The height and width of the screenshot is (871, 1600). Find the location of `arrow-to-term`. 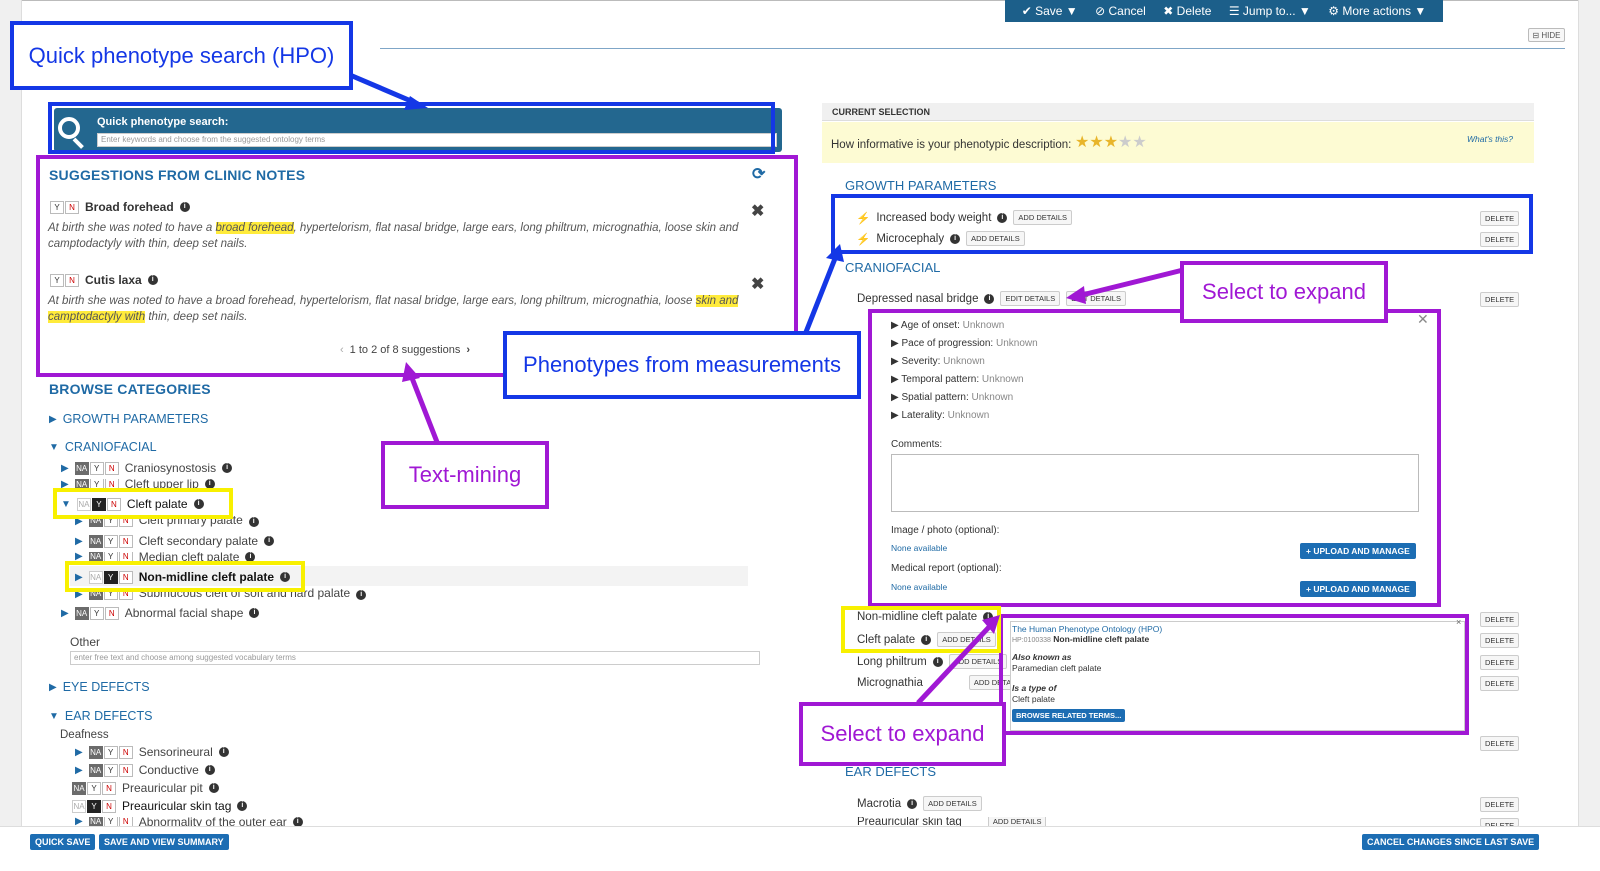

arrow-to-term is located at coordinates (954, 664).